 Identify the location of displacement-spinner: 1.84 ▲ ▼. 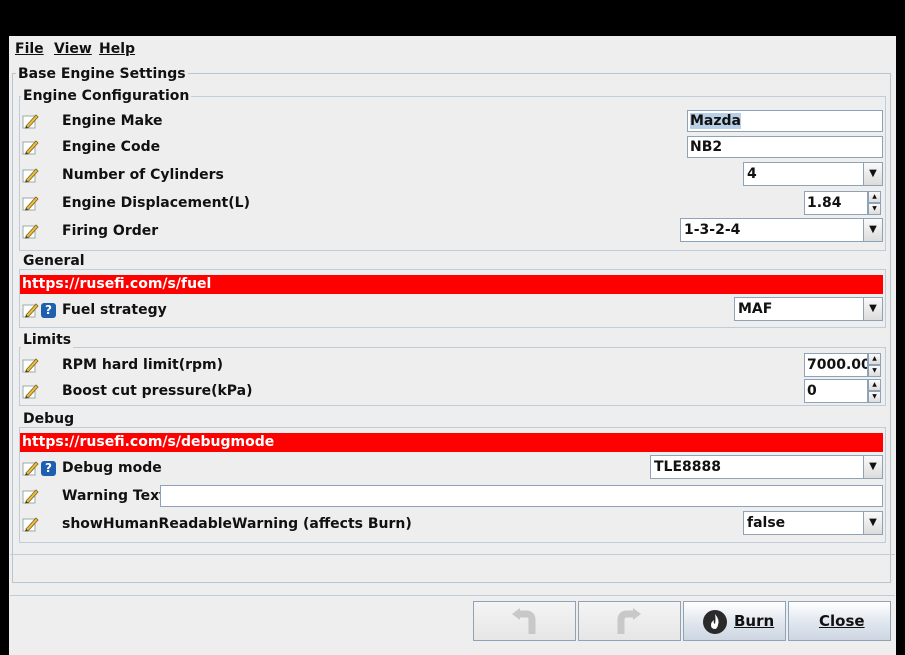
(843, 203).